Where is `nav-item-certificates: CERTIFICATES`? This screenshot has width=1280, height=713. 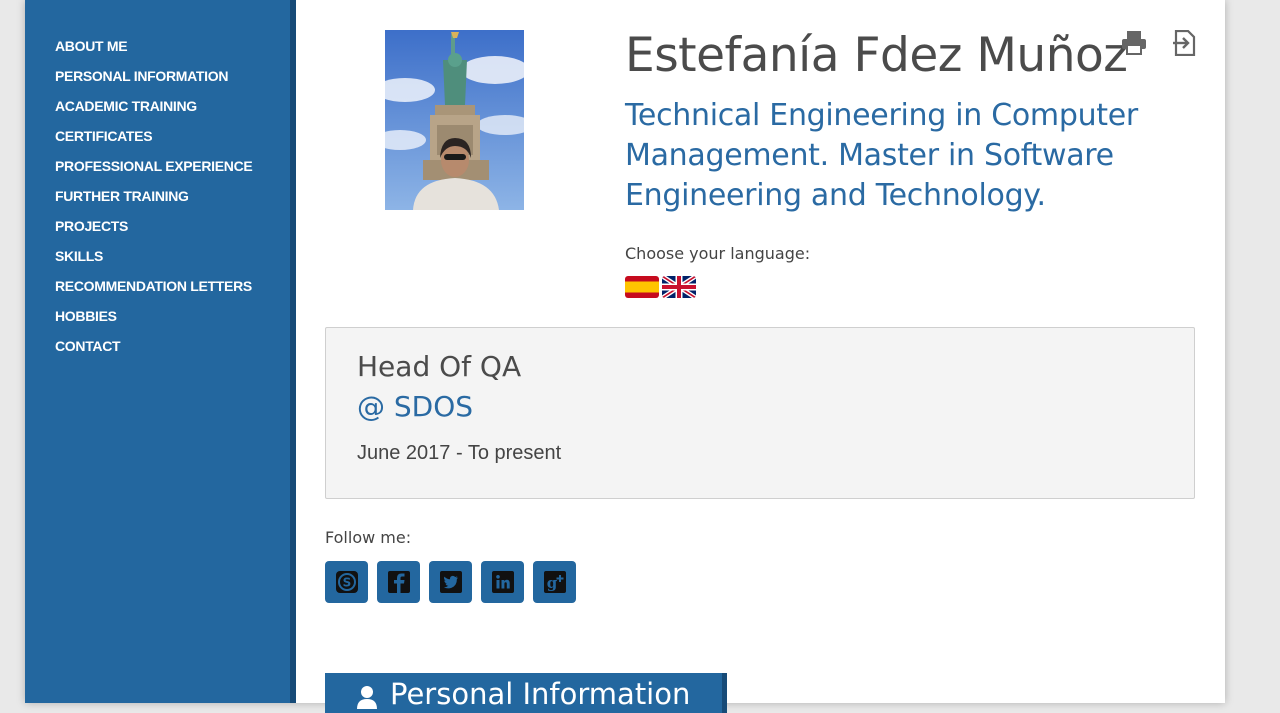 nav-item-certificates: CERTIFICATES is located at coordinates (153, 142).